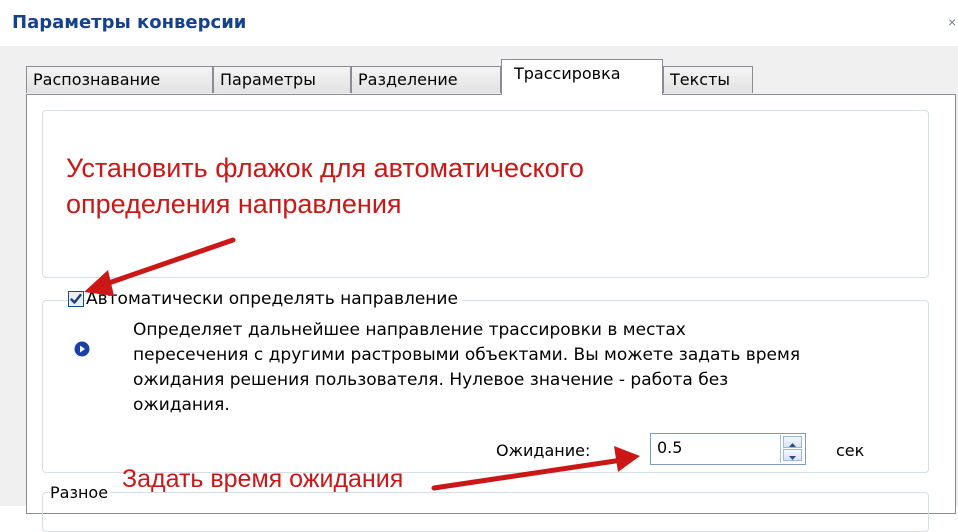  I want to click on description-line-4: ожидания., so click(181, 405).